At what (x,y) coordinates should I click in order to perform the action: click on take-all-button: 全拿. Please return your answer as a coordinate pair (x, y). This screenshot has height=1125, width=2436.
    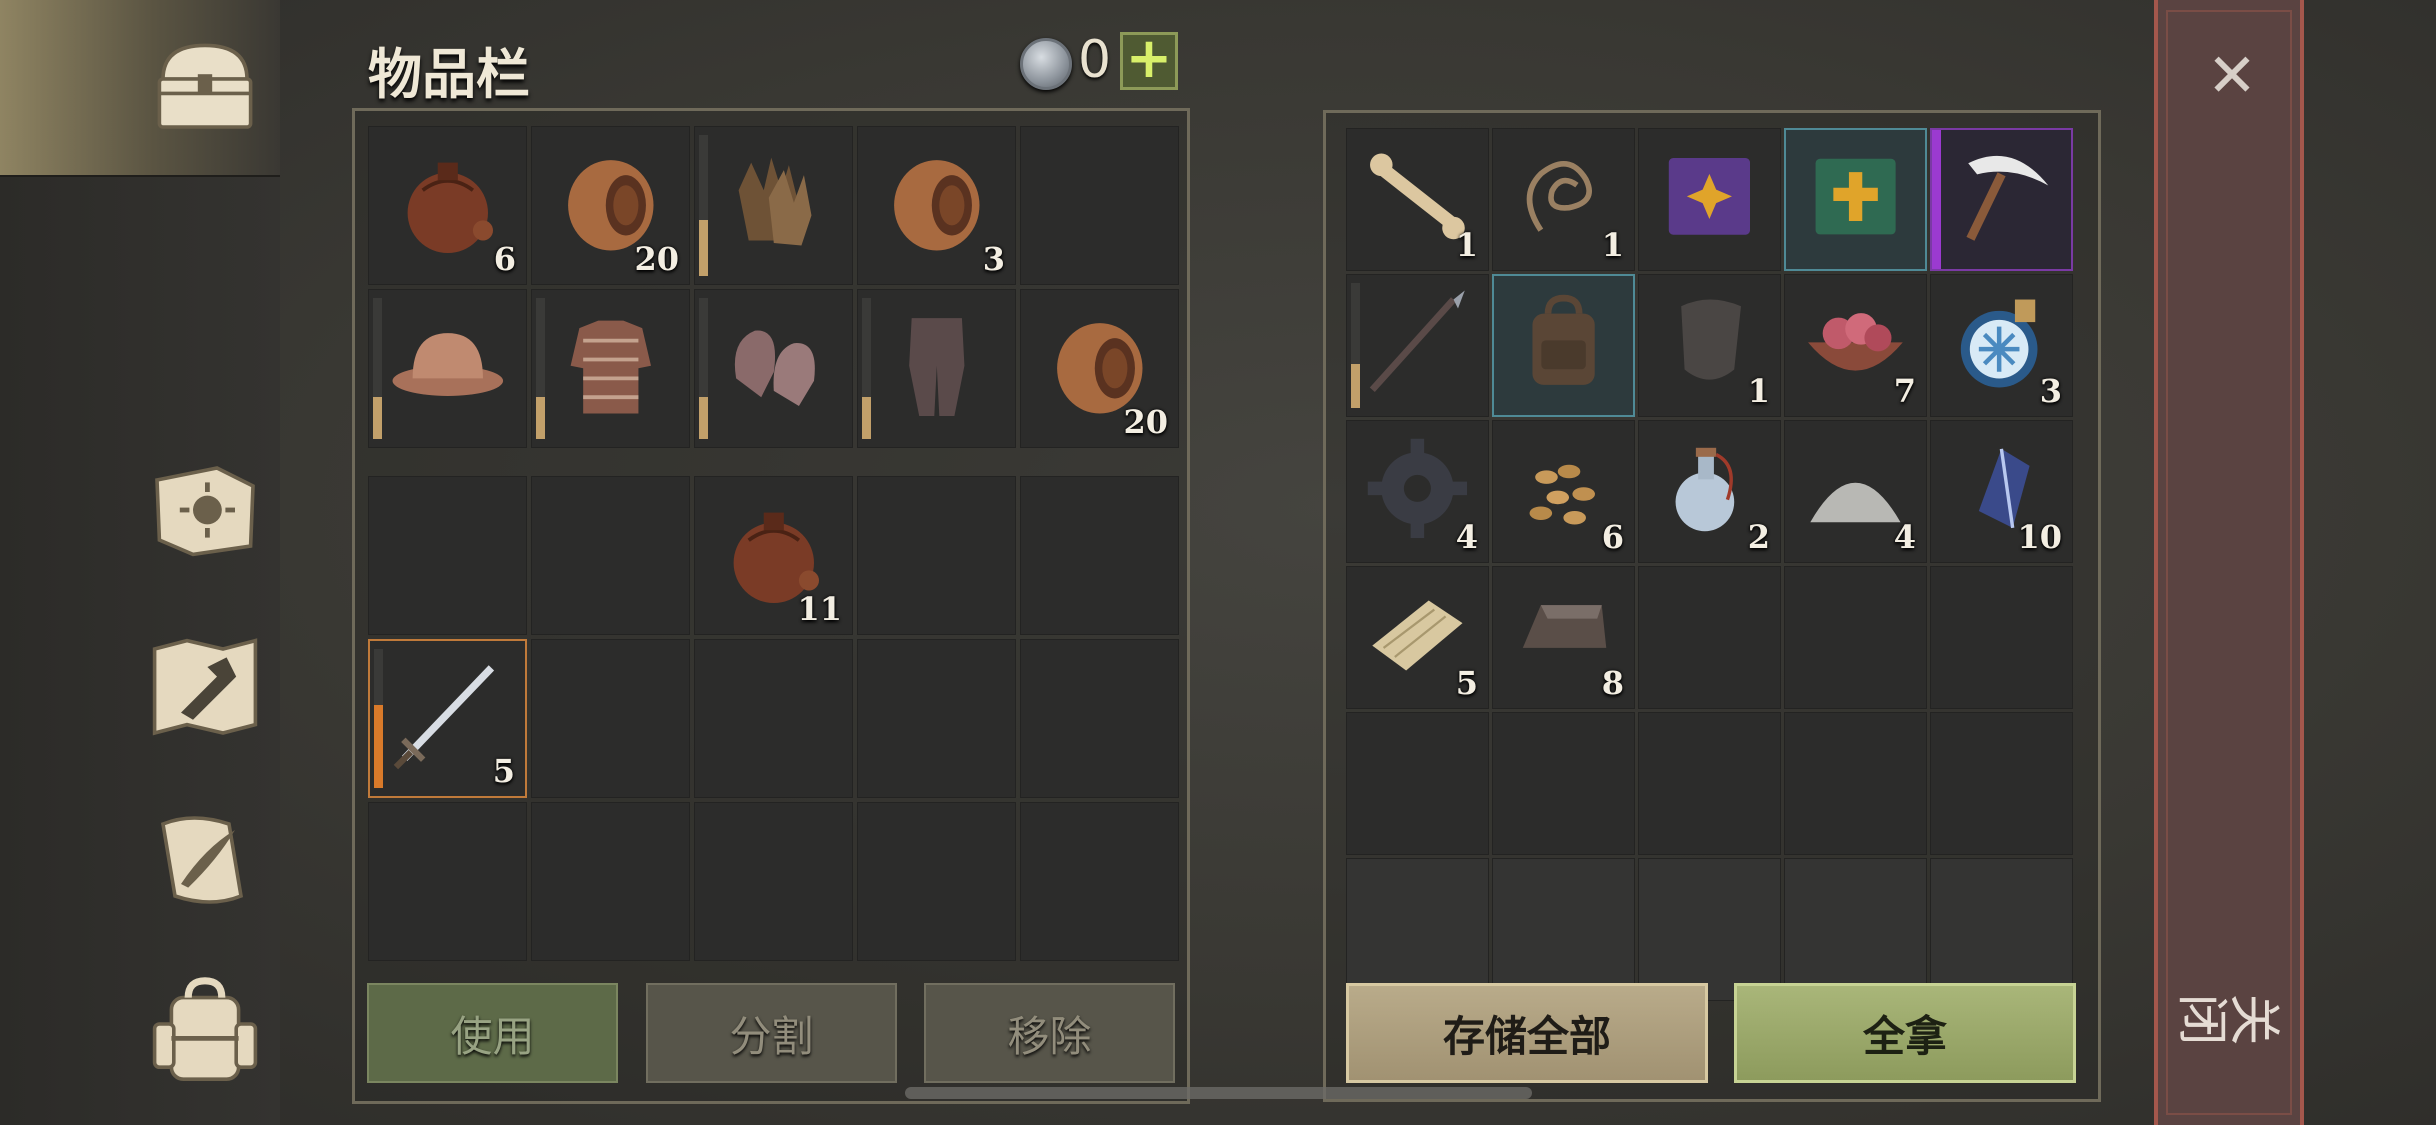
    Looking at the image, I should click on (1905, 1033).